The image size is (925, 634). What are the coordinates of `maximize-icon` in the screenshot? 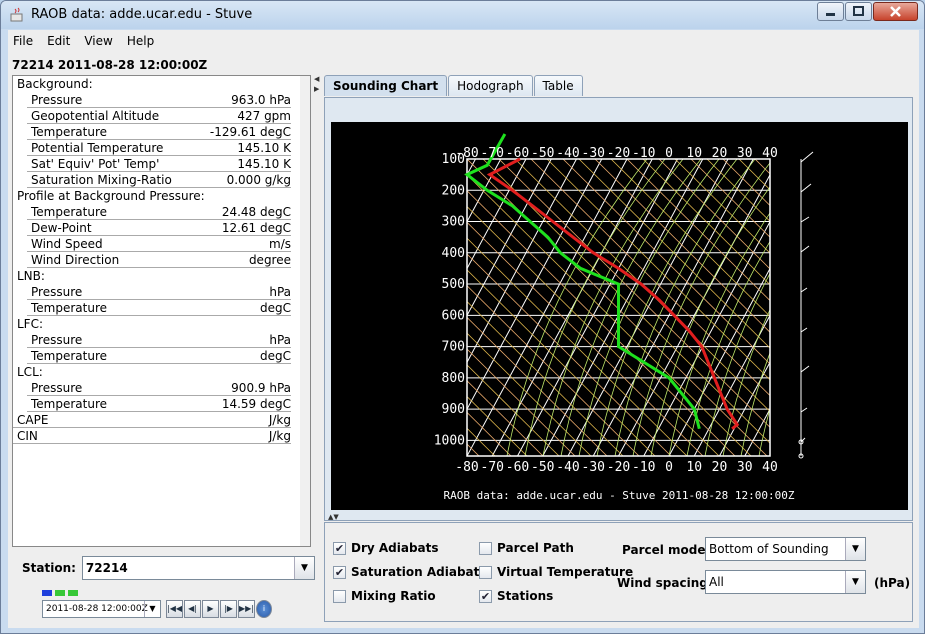 It's located at (858, 11).